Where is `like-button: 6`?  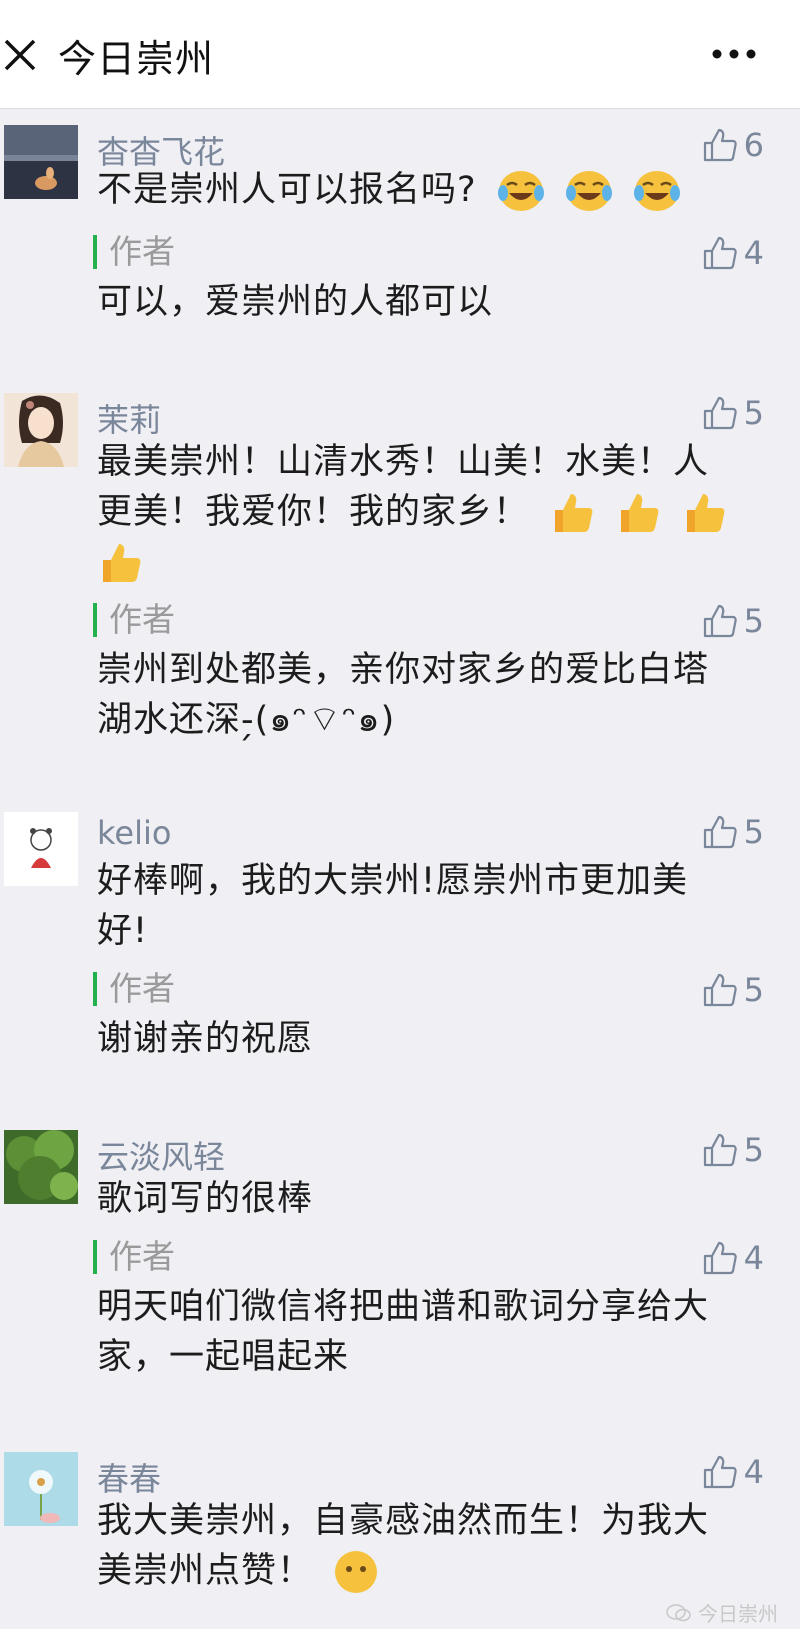 like-button: 6 is located at coordinates (733, 145).